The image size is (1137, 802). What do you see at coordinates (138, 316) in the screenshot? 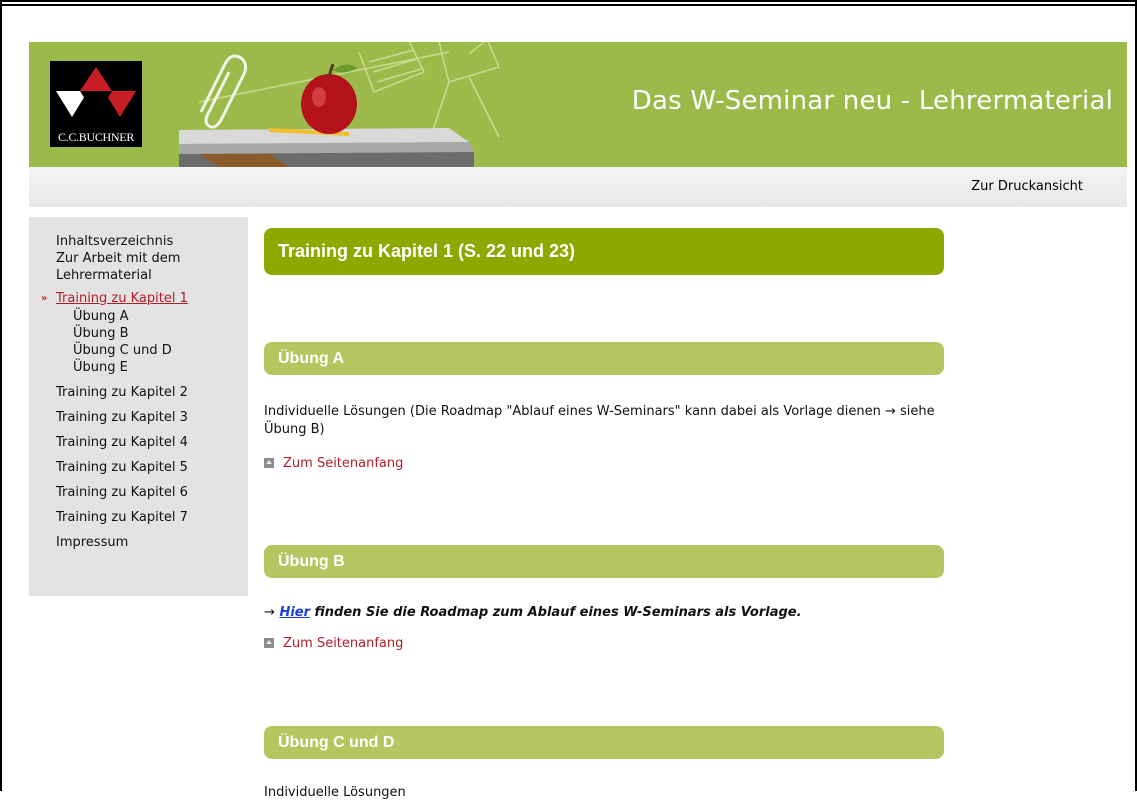
I see `sidebar-subitem-uebung-a: Übung A` at bounding box center [138, 316].